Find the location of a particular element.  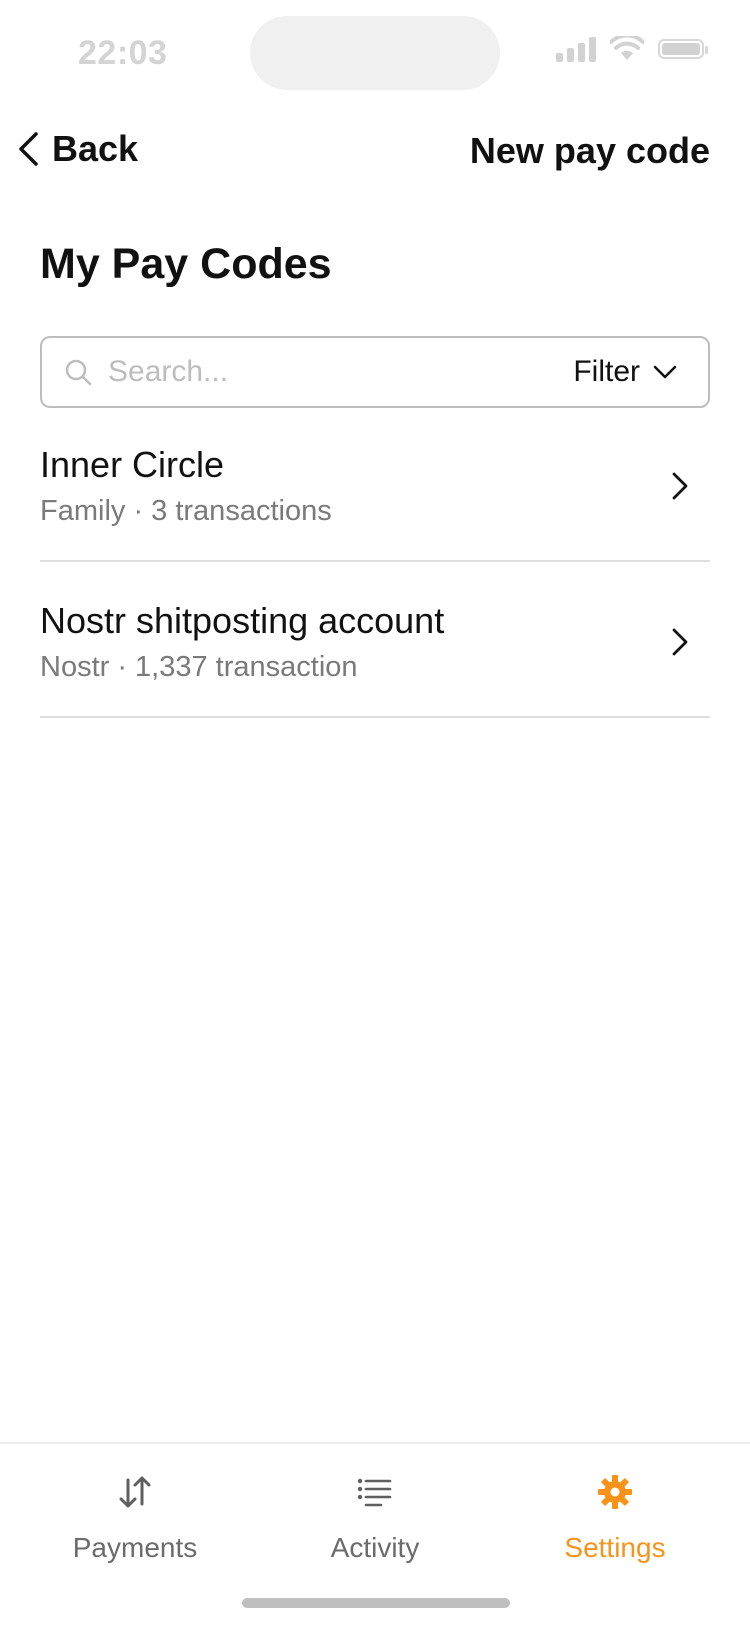

page-title: My Pay Codes is located at coordinates (186, 264).